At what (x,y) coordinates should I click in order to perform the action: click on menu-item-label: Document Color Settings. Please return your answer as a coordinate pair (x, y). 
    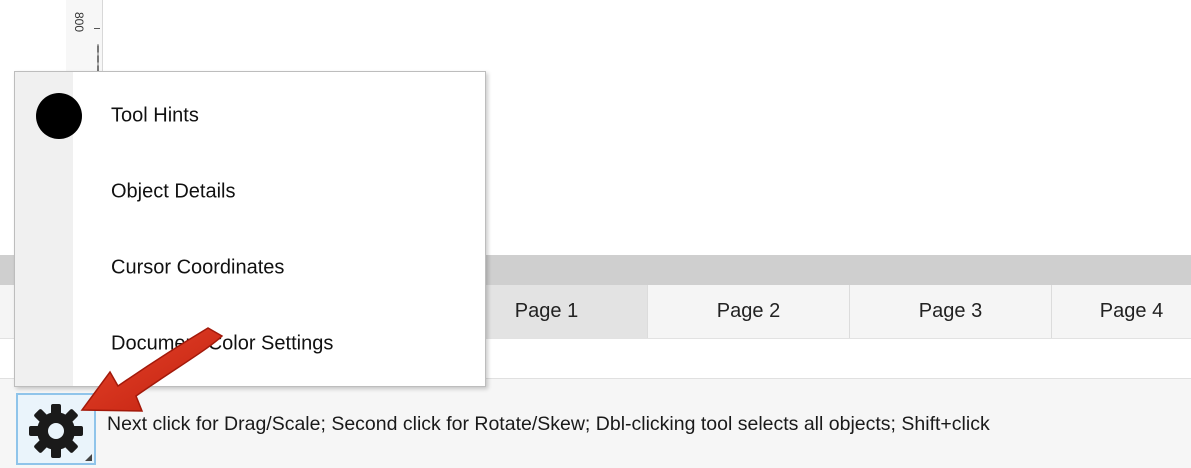
    Looking at the image, I should click on (222, 343).